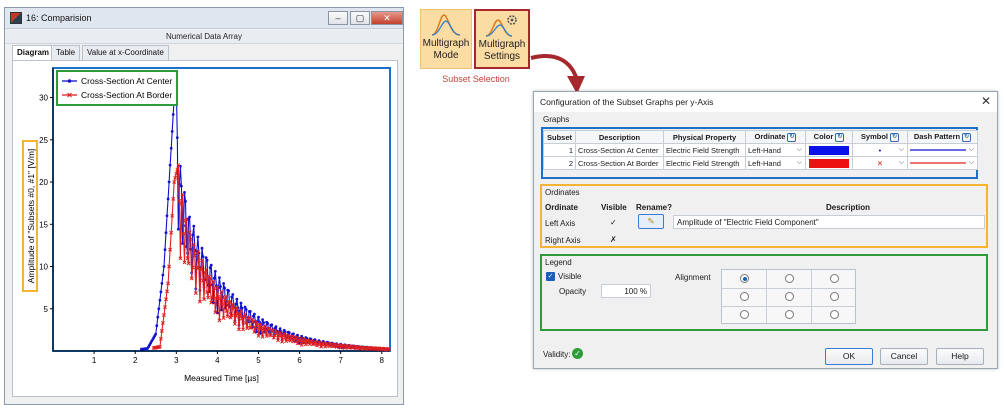  I want to click on maximize-button: ▢, so click(360, 18).